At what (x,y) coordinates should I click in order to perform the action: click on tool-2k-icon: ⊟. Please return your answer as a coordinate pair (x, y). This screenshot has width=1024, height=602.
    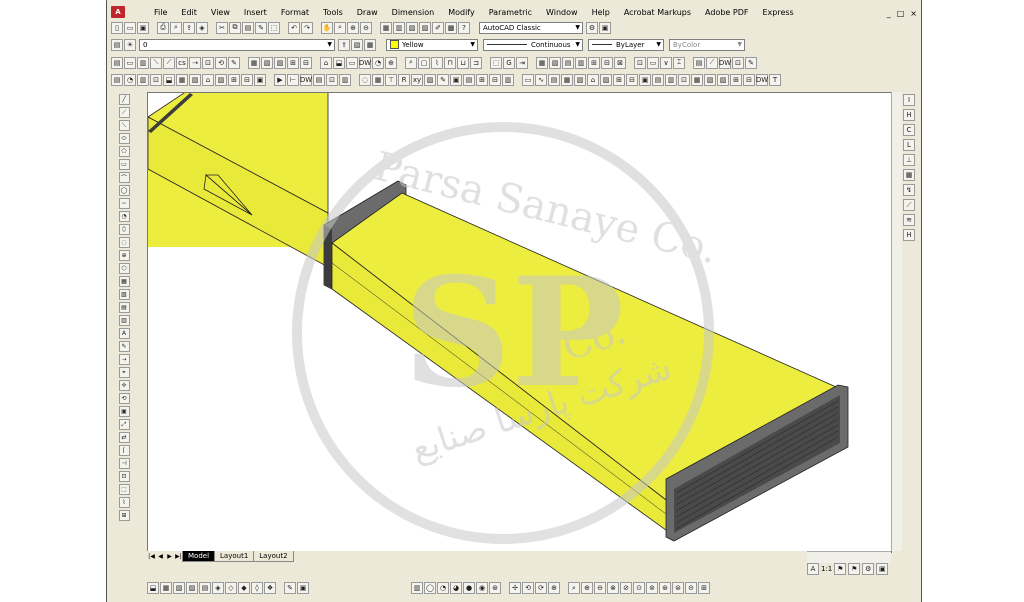
    Looking at the image, I should click on (247, 79).